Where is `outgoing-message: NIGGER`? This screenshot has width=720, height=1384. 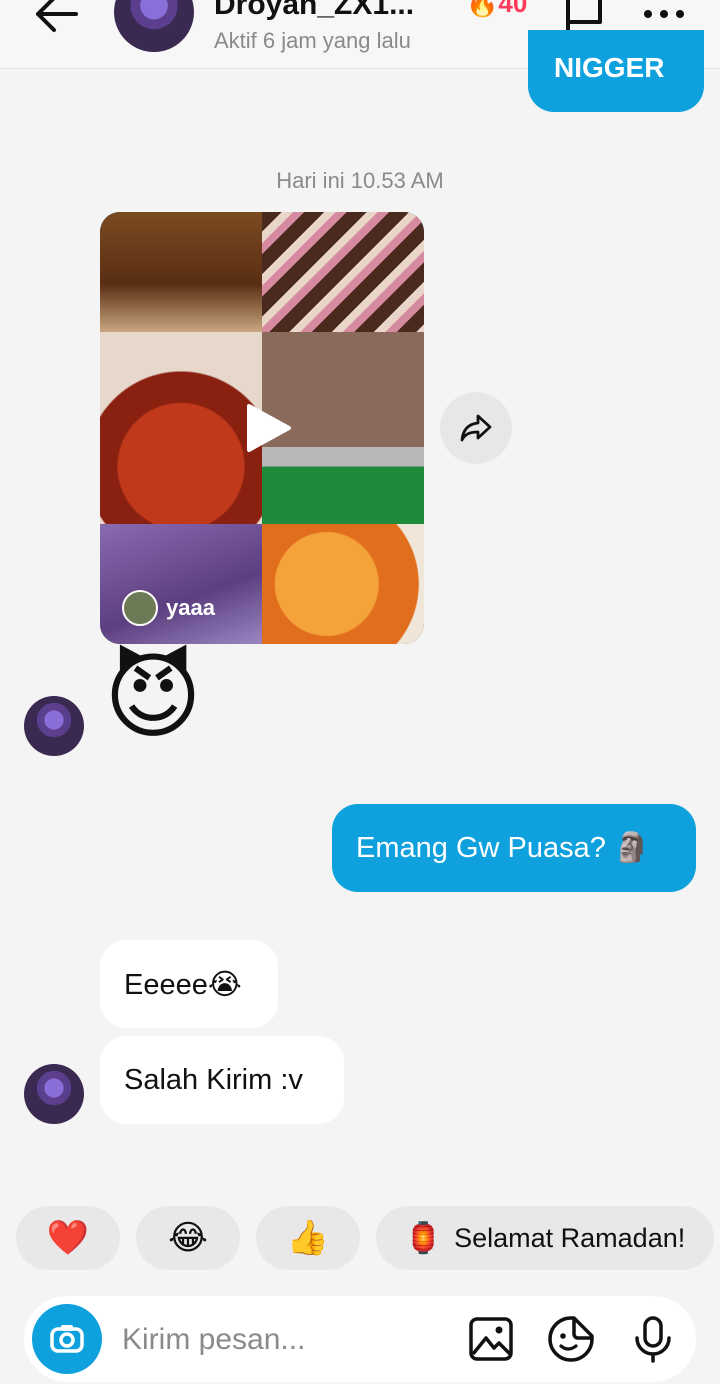 outgoing-message: NIGGER is located at coordinates (616, 71).